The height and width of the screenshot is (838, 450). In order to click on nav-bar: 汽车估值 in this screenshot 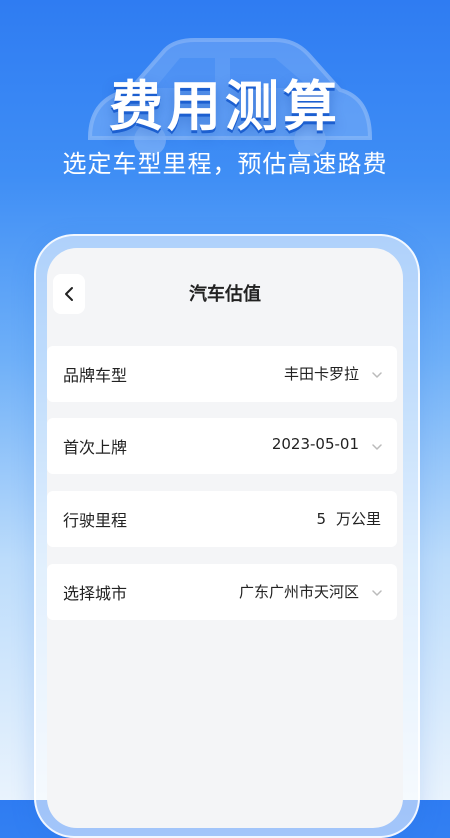, I will do `click(225, 294)`.